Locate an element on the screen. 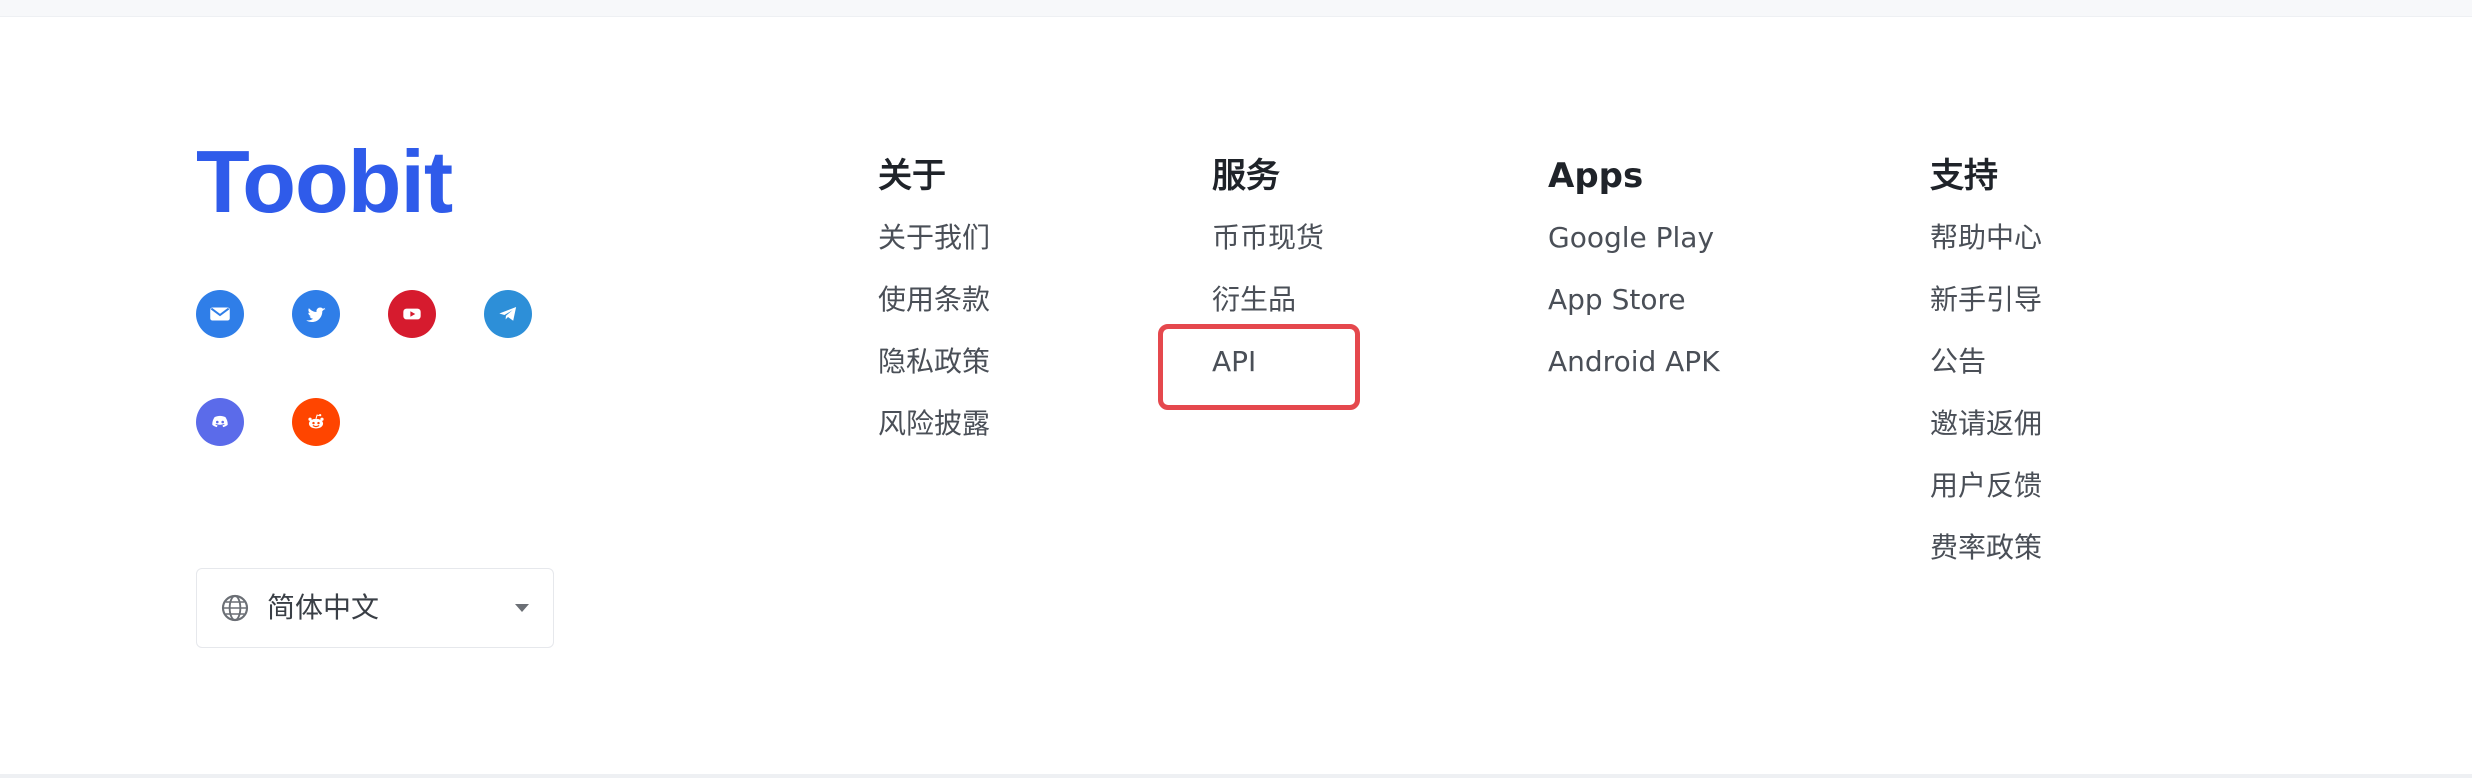 This screenshot has height=778, width=2472. col-links: 帮助中心 新手引导 公告 邀请返佣 用户反馈 费率政策 is located at coordinates (1986, 393).